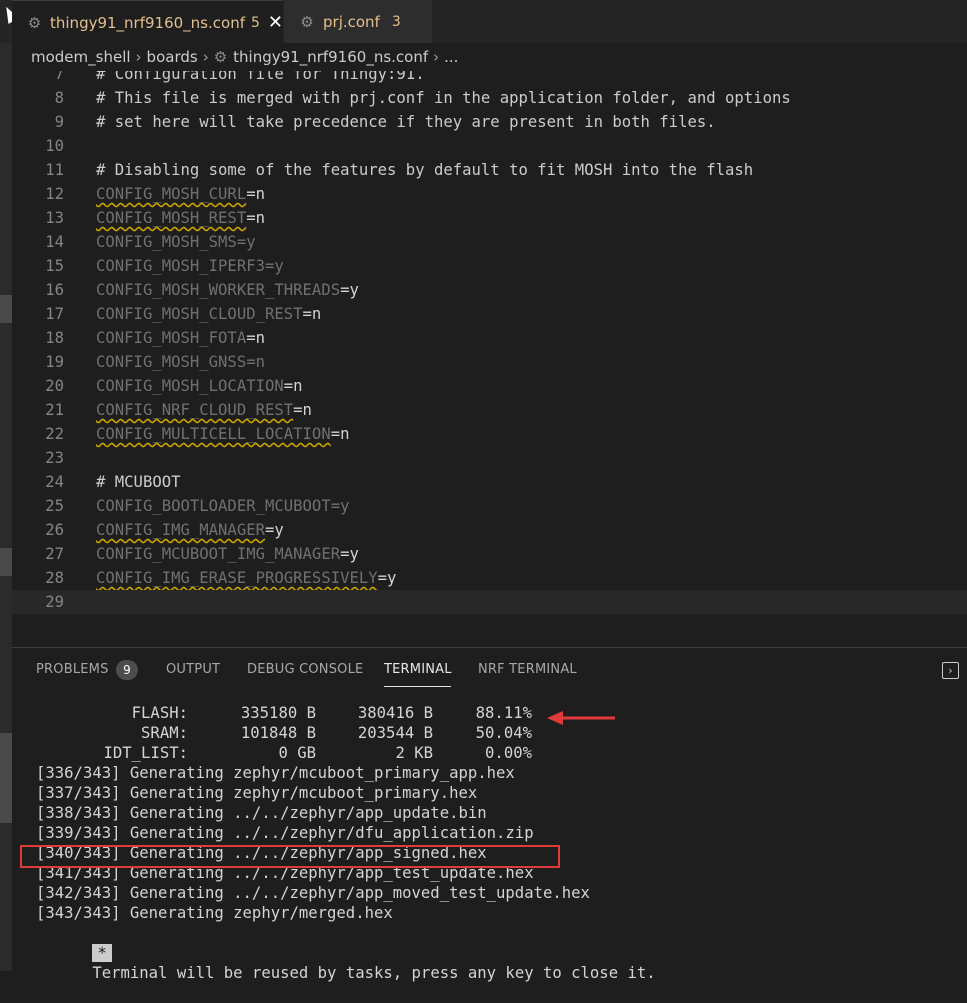  I want to click on code-line: 7 # Configuration file for Thingy:91., so click(489, 78).